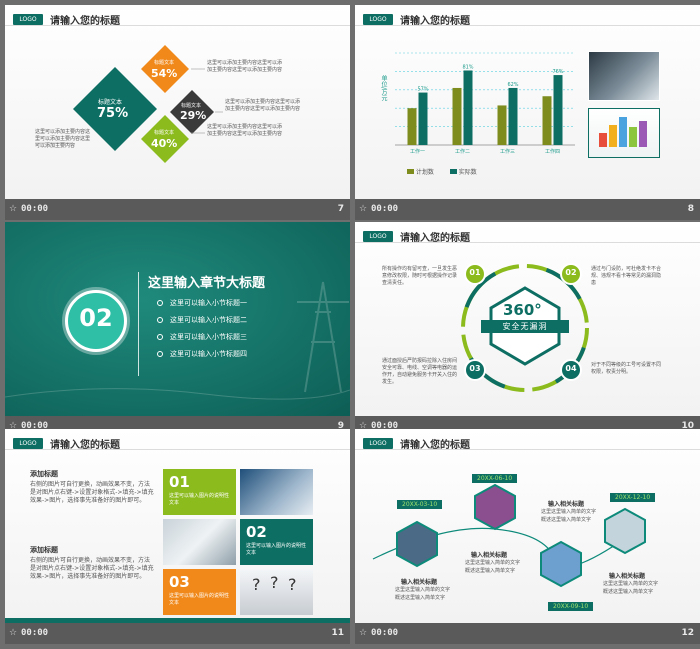  I want to click on photo-team, so click(276, 492).